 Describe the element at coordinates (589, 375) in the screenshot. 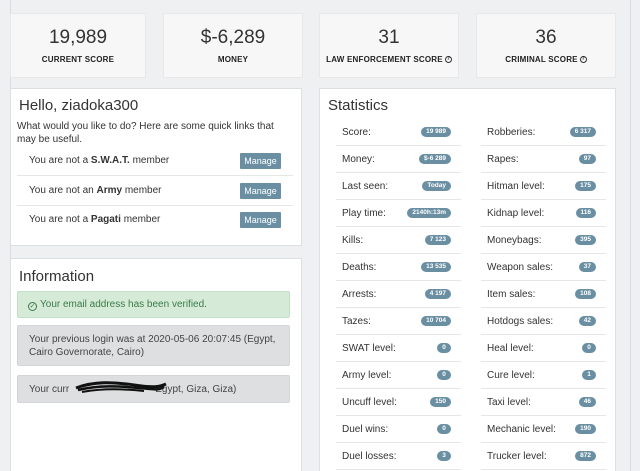

I see `stat-value-badge: 1` at that location.